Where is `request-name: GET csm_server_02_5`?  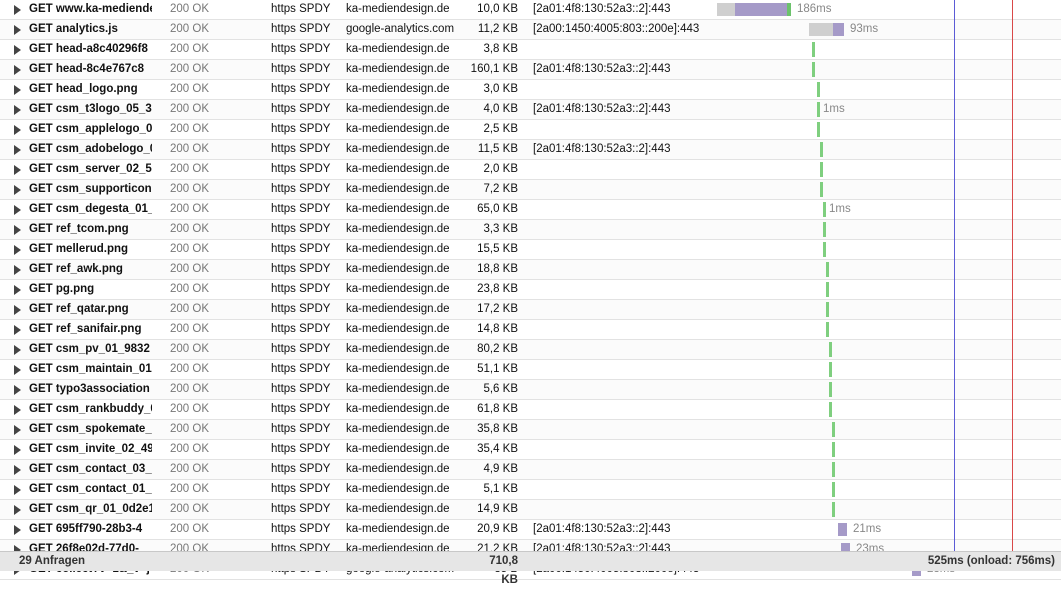 request-name: GET csm_server_02_5 is located at coordinates (90, 169).